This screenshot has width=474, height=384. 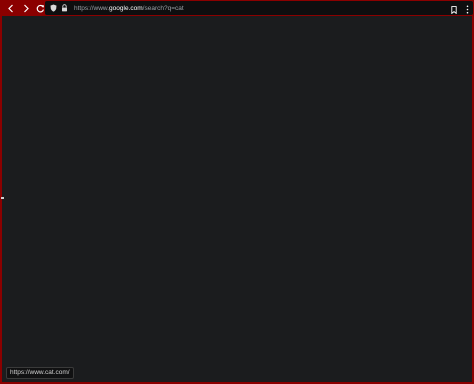 I want to click on chevron-left-icon, so click(x=11, y=8).